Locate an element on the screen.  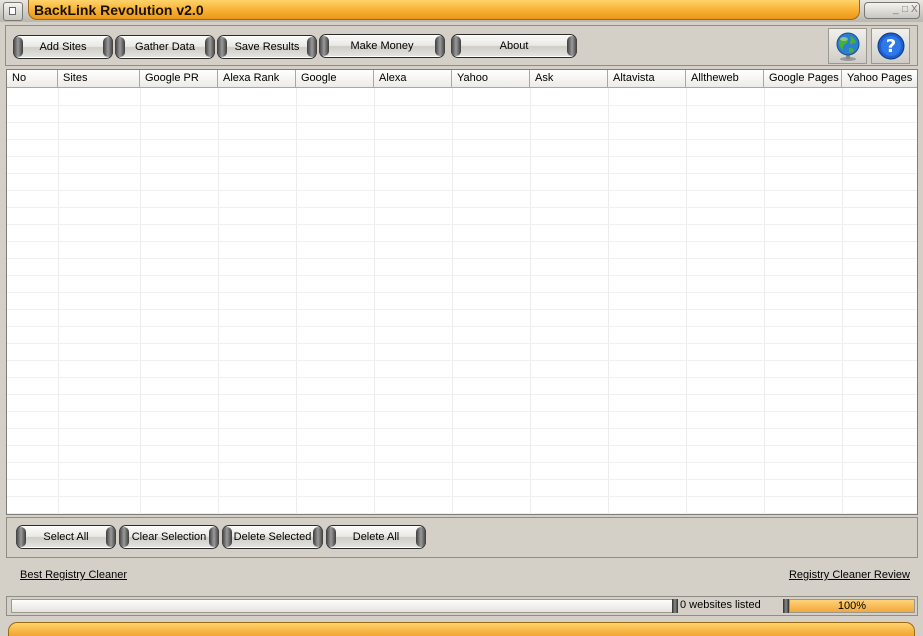
globe-icon is located at coordinates (847, 46).